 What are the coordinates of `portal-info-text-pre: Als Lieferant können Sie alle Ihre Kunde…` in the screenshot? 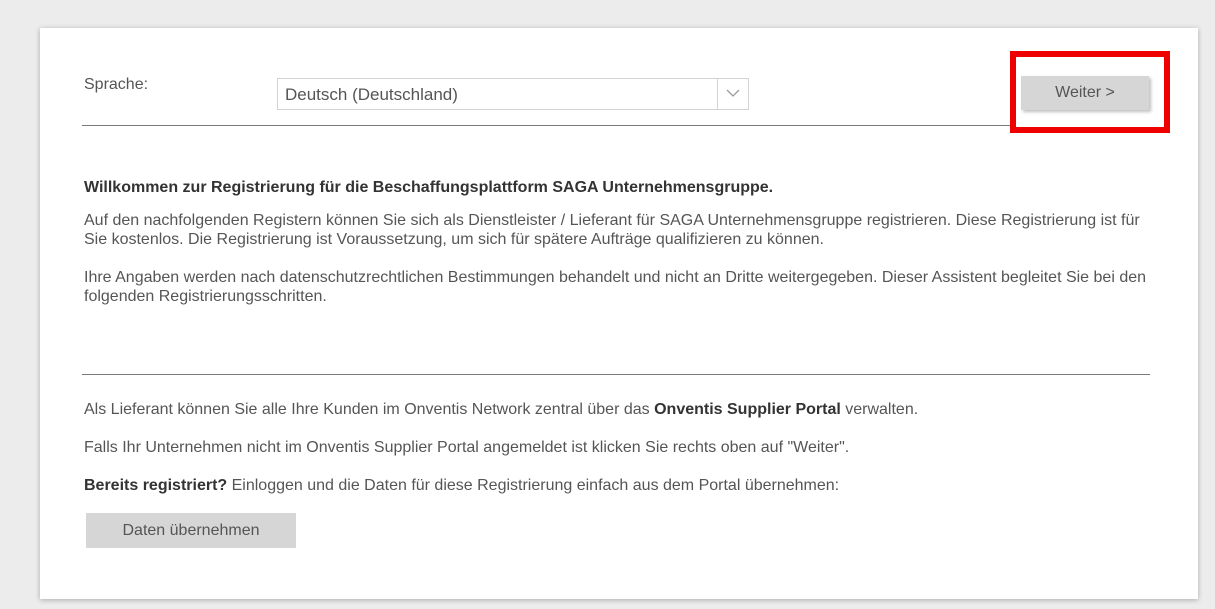 It's located at (369, 409).